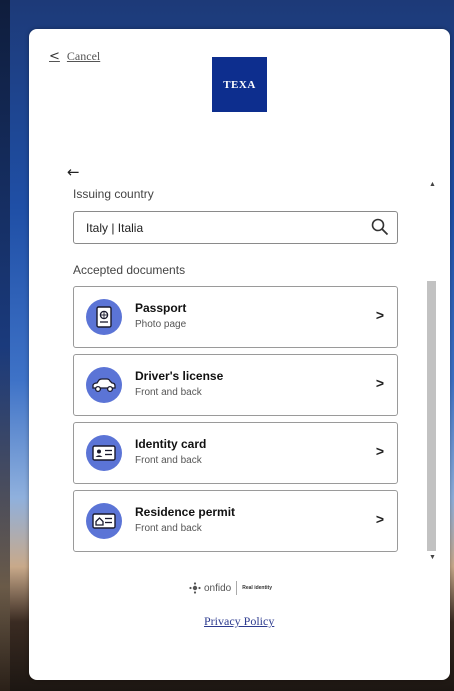 Image resolution: width=454 pixels, height=691 pixels. I want to click on document-title: Residence permit, so click(185, 512).